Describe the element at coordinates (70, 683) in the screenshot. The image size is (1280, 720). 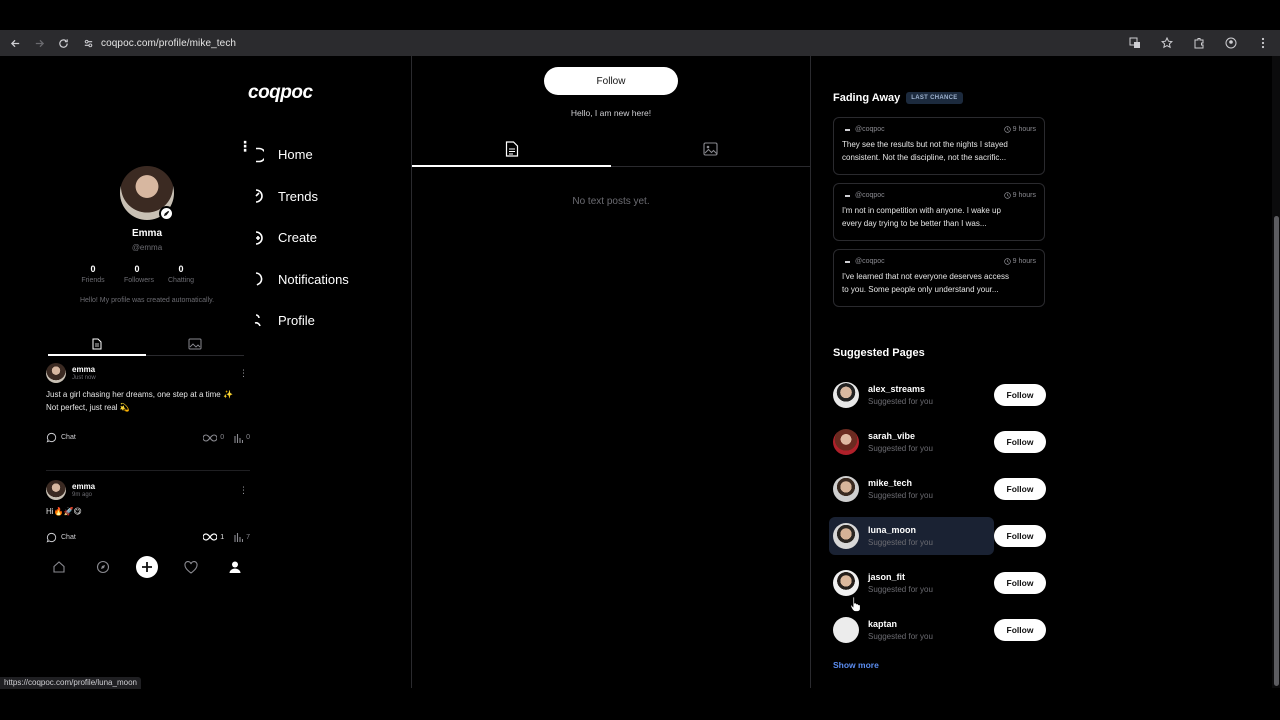
I see `status-bar-url: https://coqpoc.com/profile/luna_moon` at that location.